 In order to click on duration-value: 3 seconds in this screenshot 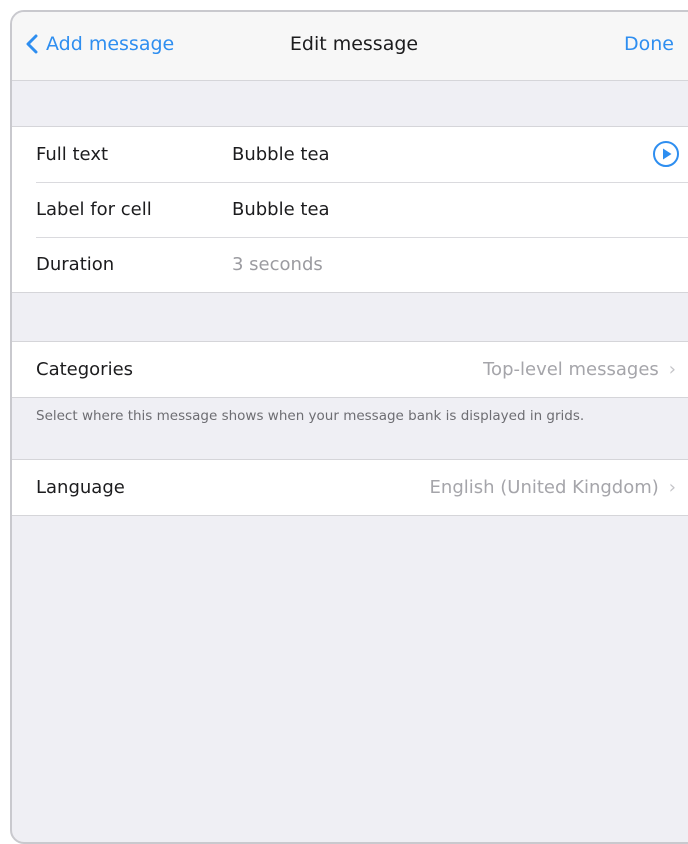, I will do `click(277, 264)`.